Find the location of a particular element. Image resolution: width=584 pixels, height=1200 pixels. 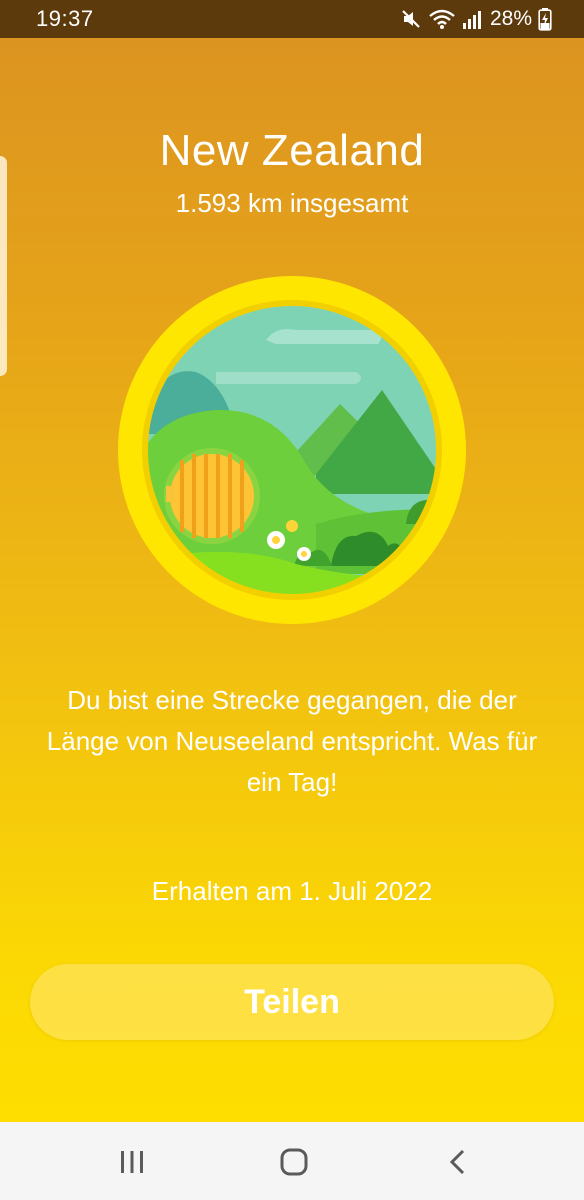

achievement-subtitle: 1.593 km insgesamt is located at coordinates (292, 203).